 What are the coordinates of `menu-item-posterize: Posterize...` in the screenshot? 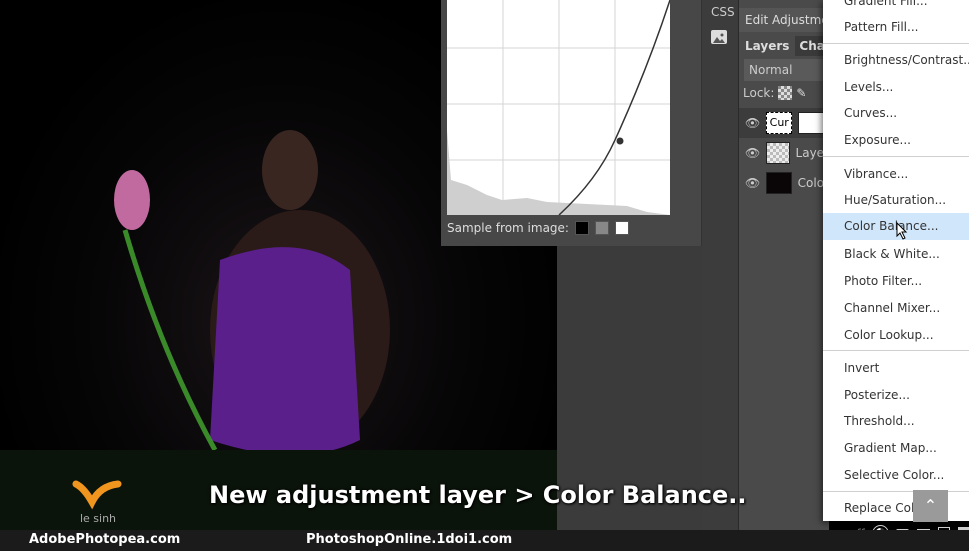 It's located at (896, 395).